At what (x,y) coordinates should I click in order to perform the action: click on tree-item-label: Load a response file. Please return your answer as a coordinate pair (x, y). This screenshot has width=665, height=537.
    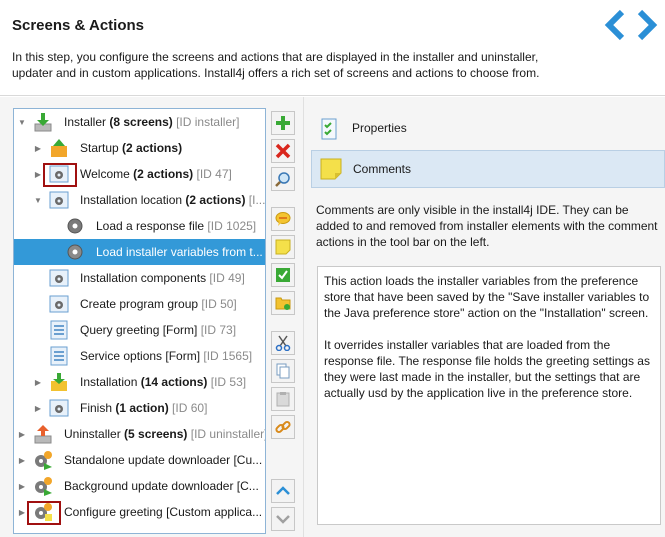
    Looking at the image, I should click on (150, 226).